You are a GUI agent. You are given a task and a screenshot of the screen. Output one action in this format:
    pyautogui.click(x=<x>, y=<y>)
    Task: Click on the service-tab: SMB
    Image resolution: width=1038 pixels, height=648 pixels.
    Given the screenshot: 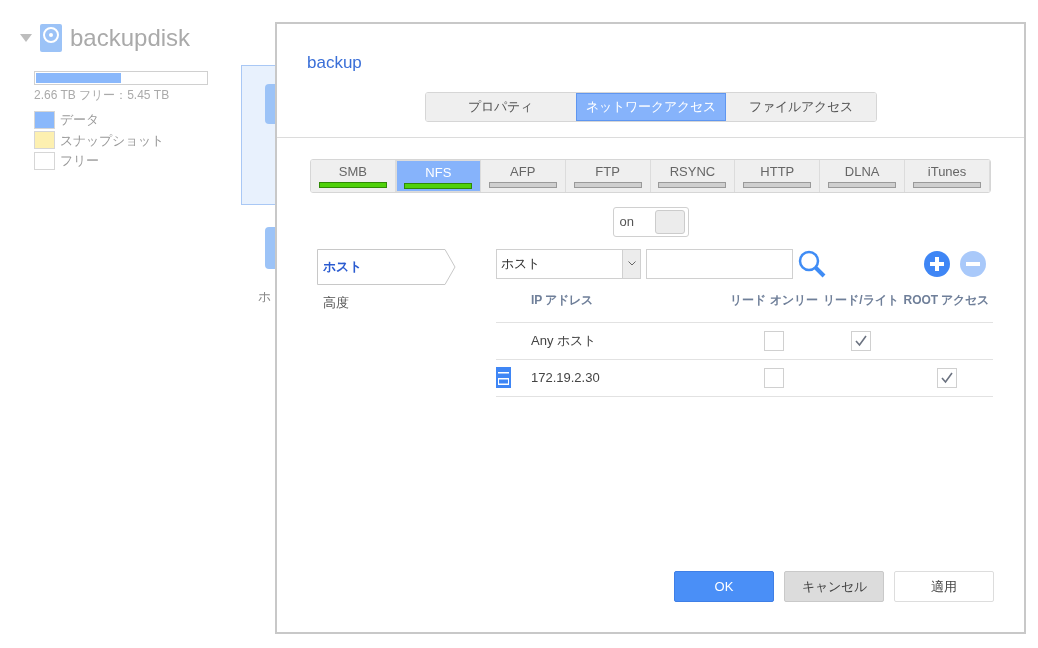 What is the action you would take?
    pyautogui.click(x=353, y=175)
    